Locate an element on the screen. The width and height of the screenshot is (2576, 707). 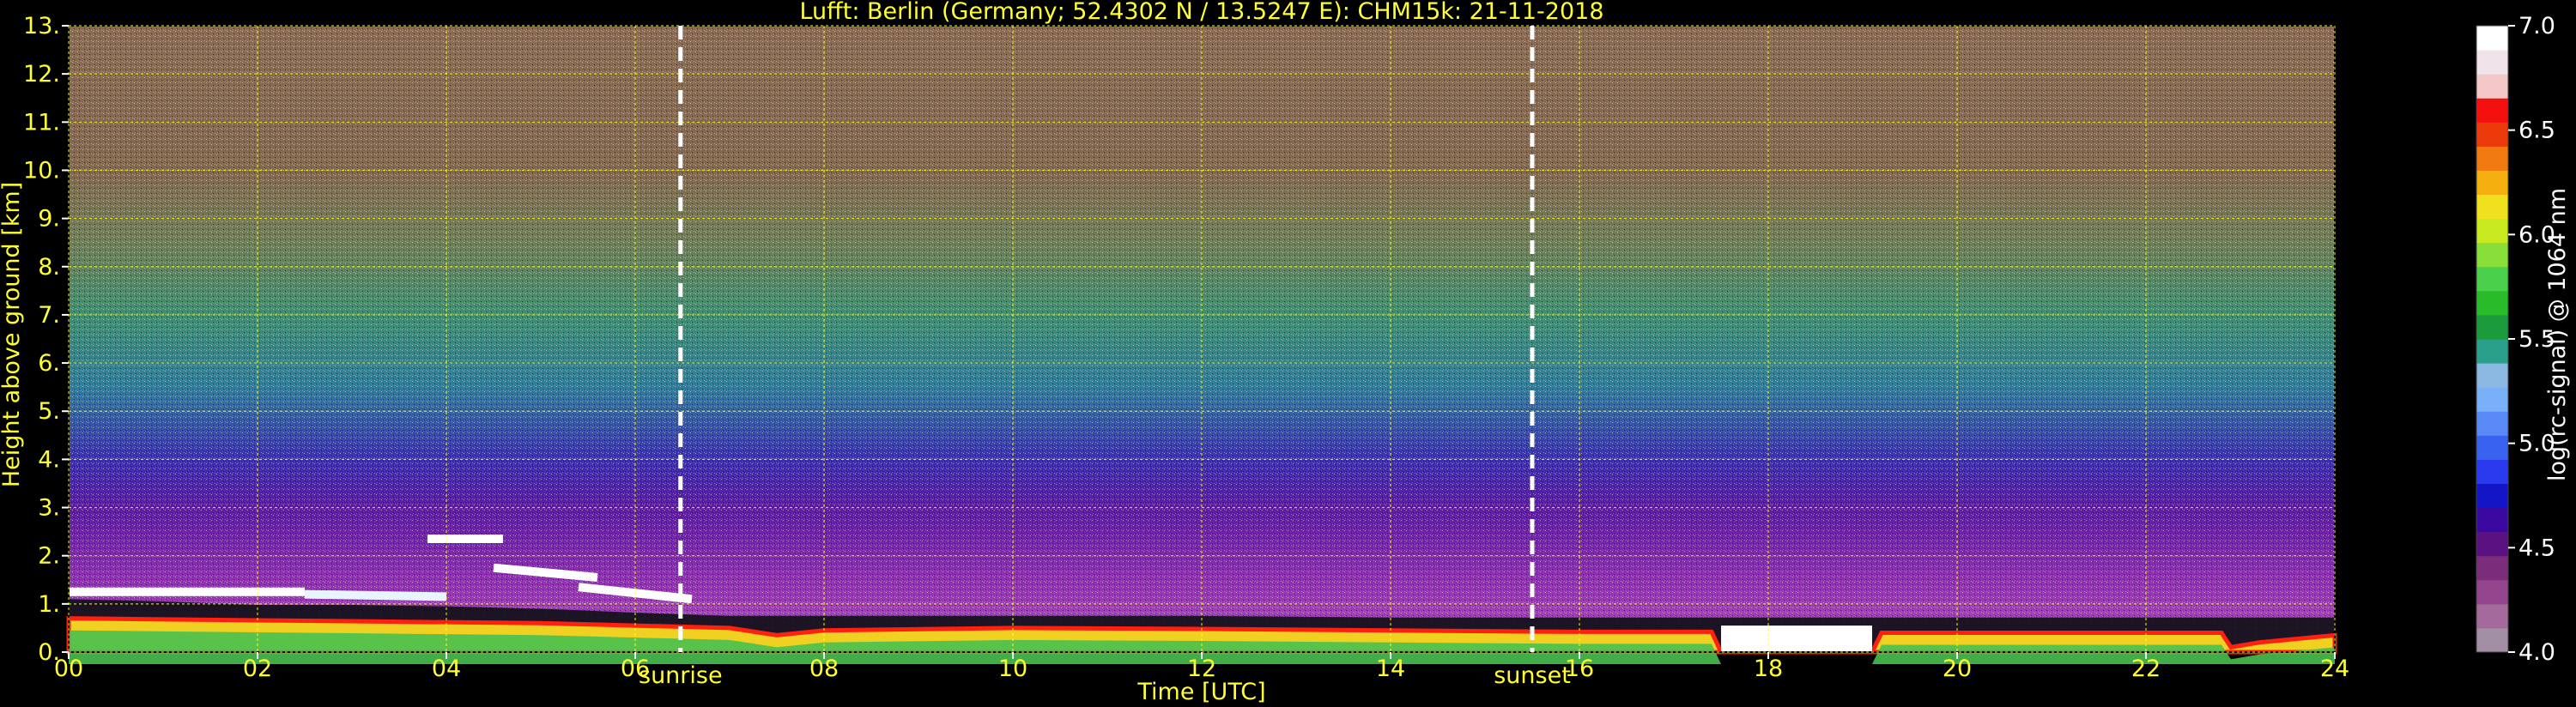
x-tick-label: 10 is located at coordinates (1012, 669).